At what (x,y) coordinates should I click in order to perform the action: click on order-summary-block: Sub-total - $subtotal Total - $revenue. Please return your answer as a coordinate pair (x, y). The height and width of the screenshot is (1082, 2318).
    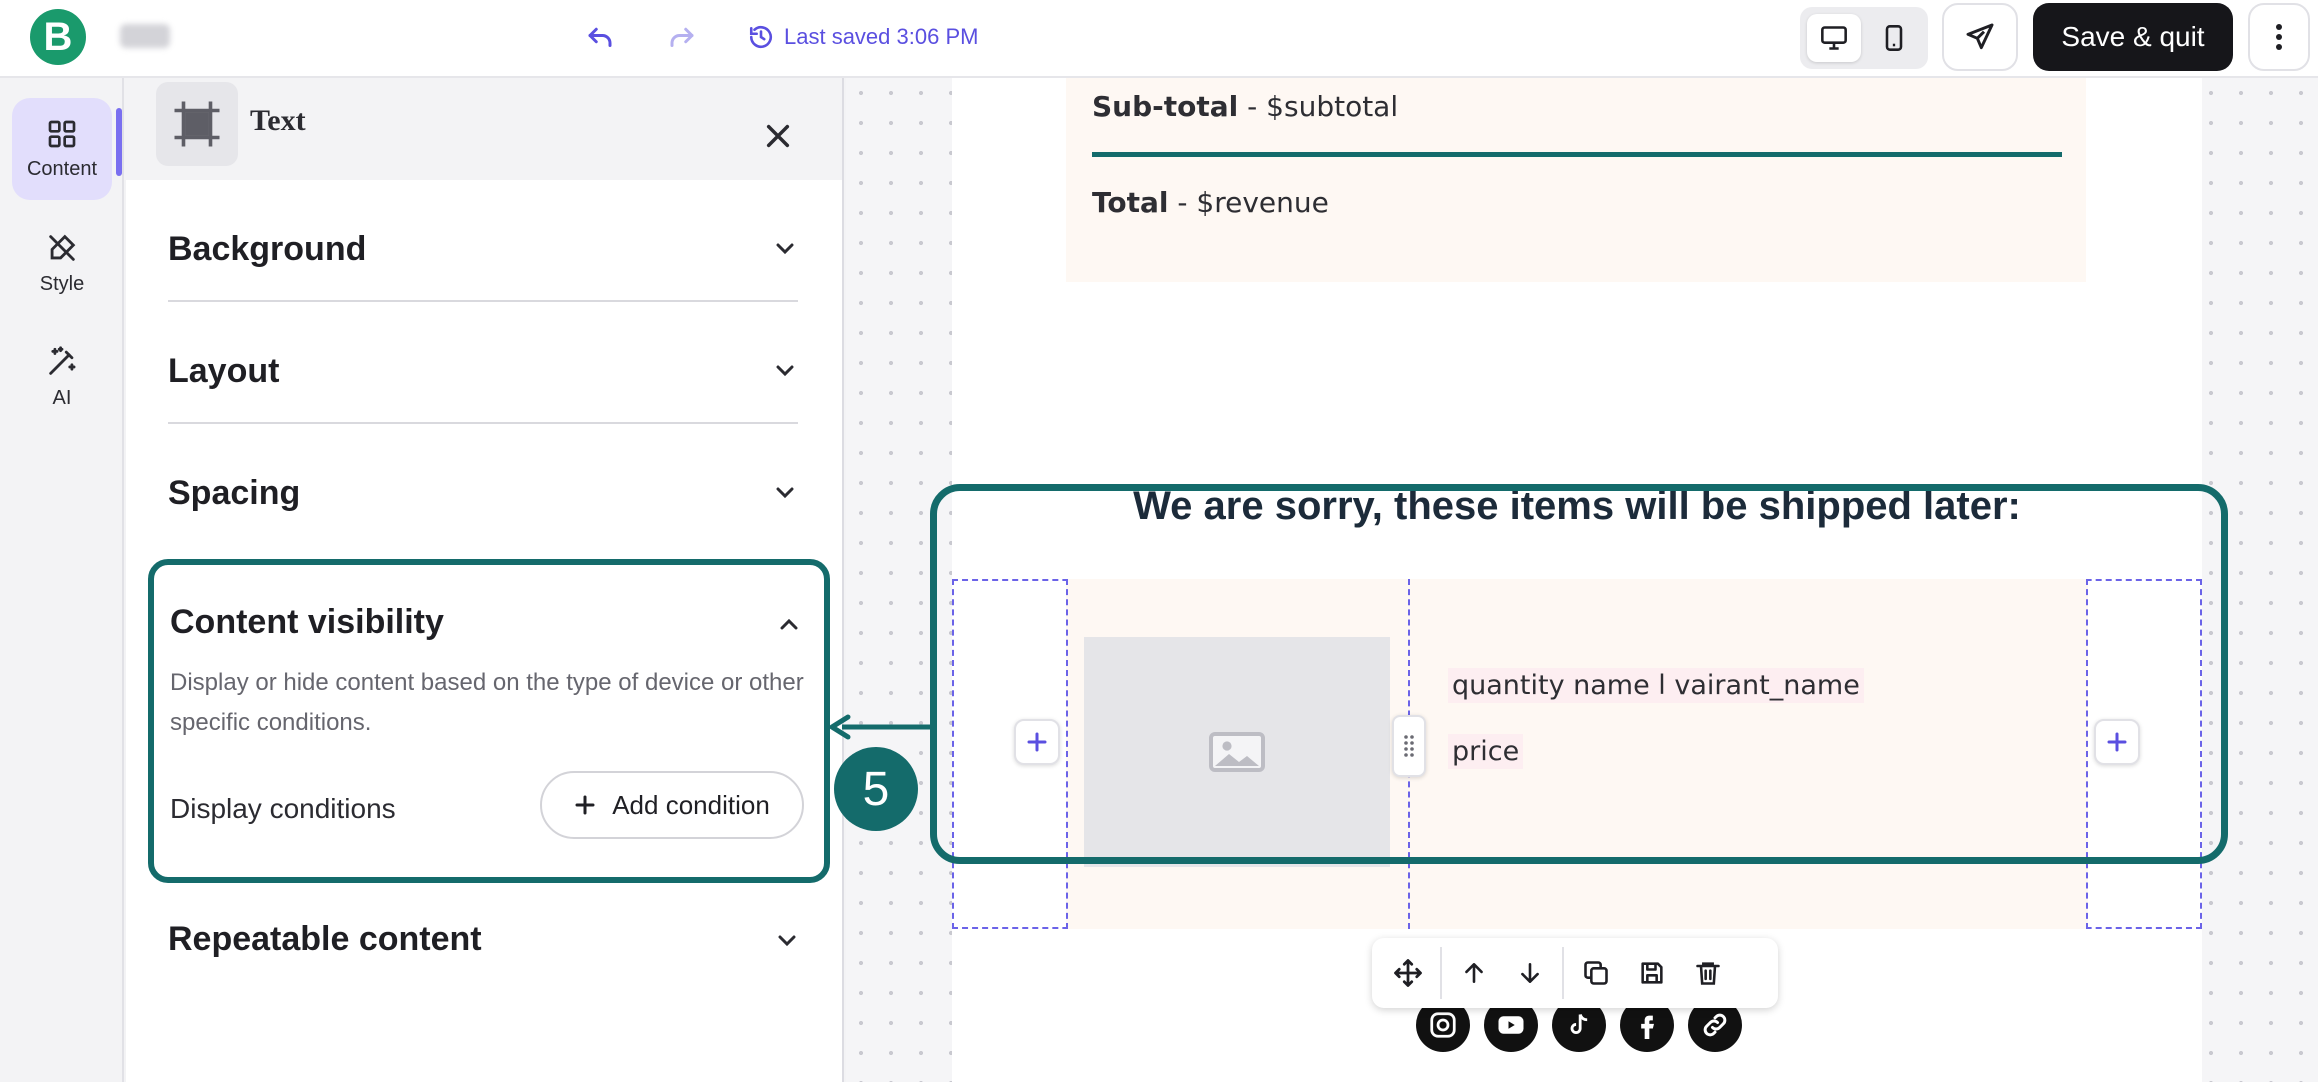
    Looking at the image, I should click on (1576, 180).